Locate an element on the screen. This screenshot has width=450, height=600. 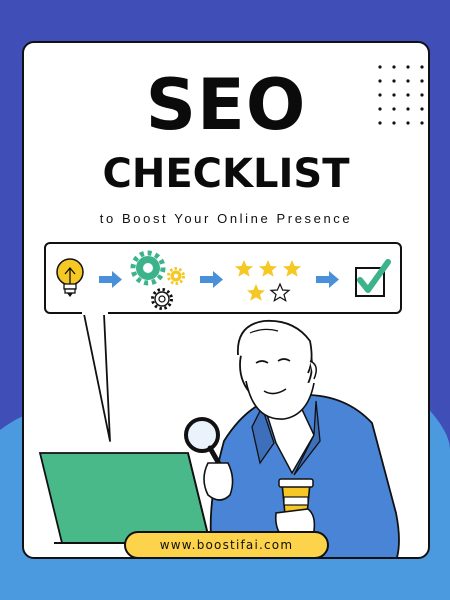
laptop-icon is located at coordinates (136, 498).